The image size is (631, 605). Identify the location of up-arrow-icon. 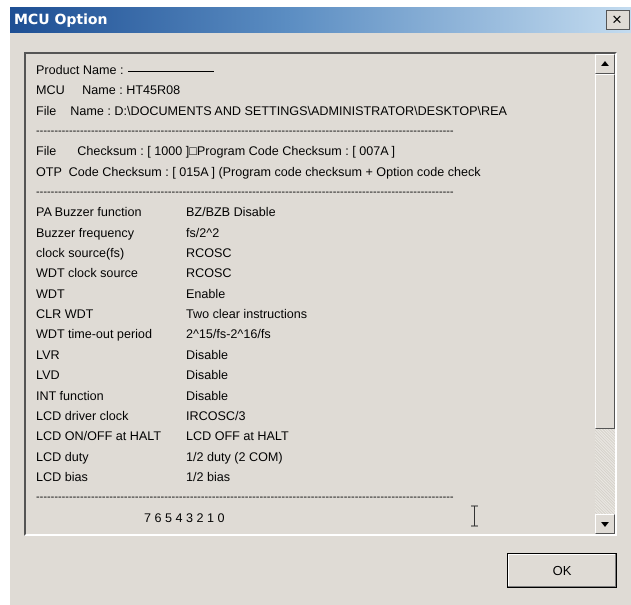
(605, 63).